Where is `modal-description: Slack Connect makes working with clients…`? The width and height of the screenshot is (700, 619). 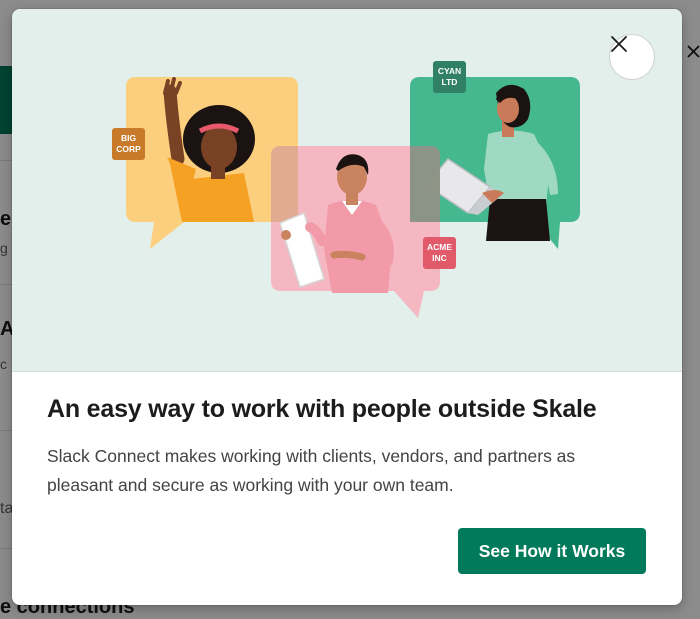
modal-description: Slack Connect makes working with clients… is located at coordinates (311, 470).